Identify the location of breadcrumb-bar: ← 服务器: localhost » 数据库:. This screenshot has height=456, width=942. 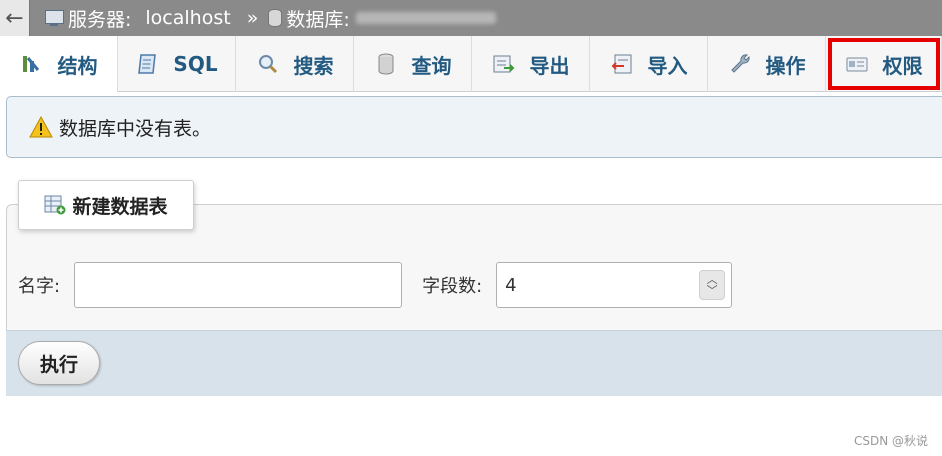
(471, 18).